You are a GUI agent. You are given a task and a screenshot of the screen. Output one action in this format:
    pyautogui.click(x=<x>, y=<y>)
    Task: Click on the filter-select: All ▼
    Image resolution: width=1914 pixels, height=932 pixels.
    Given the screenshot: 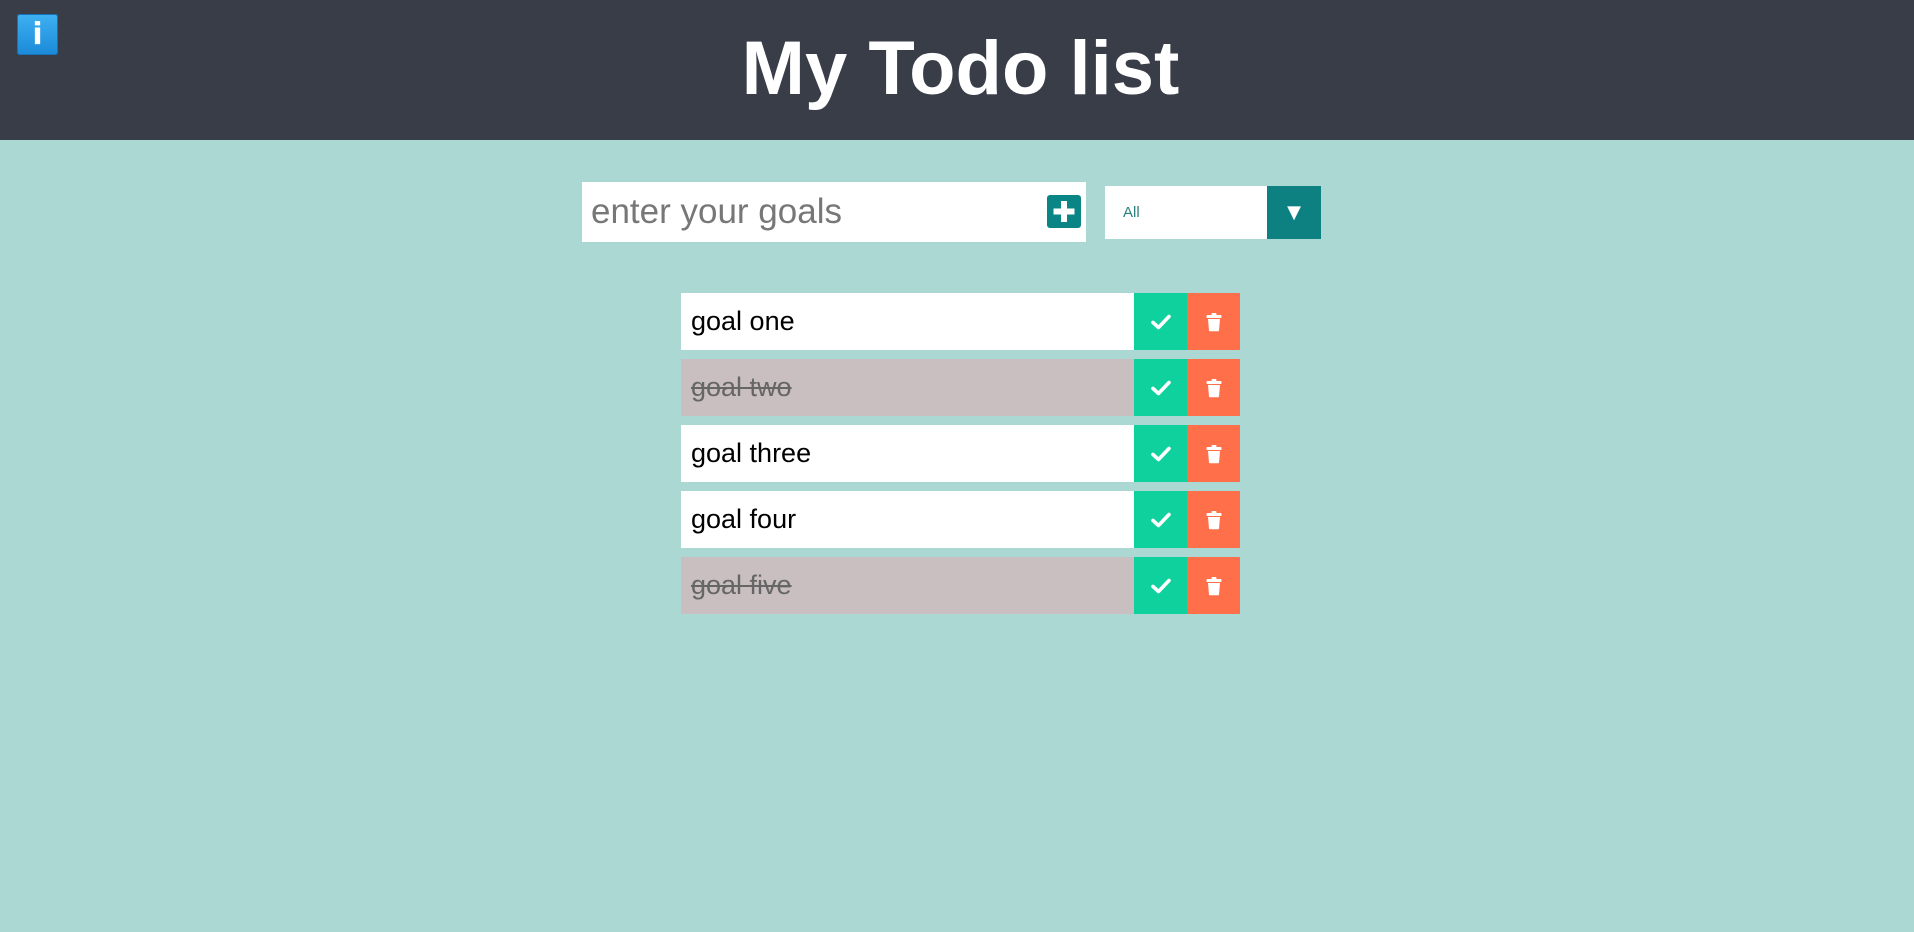 What is the action you would take?
    pyautogui.click(x=1213, y=212)
    